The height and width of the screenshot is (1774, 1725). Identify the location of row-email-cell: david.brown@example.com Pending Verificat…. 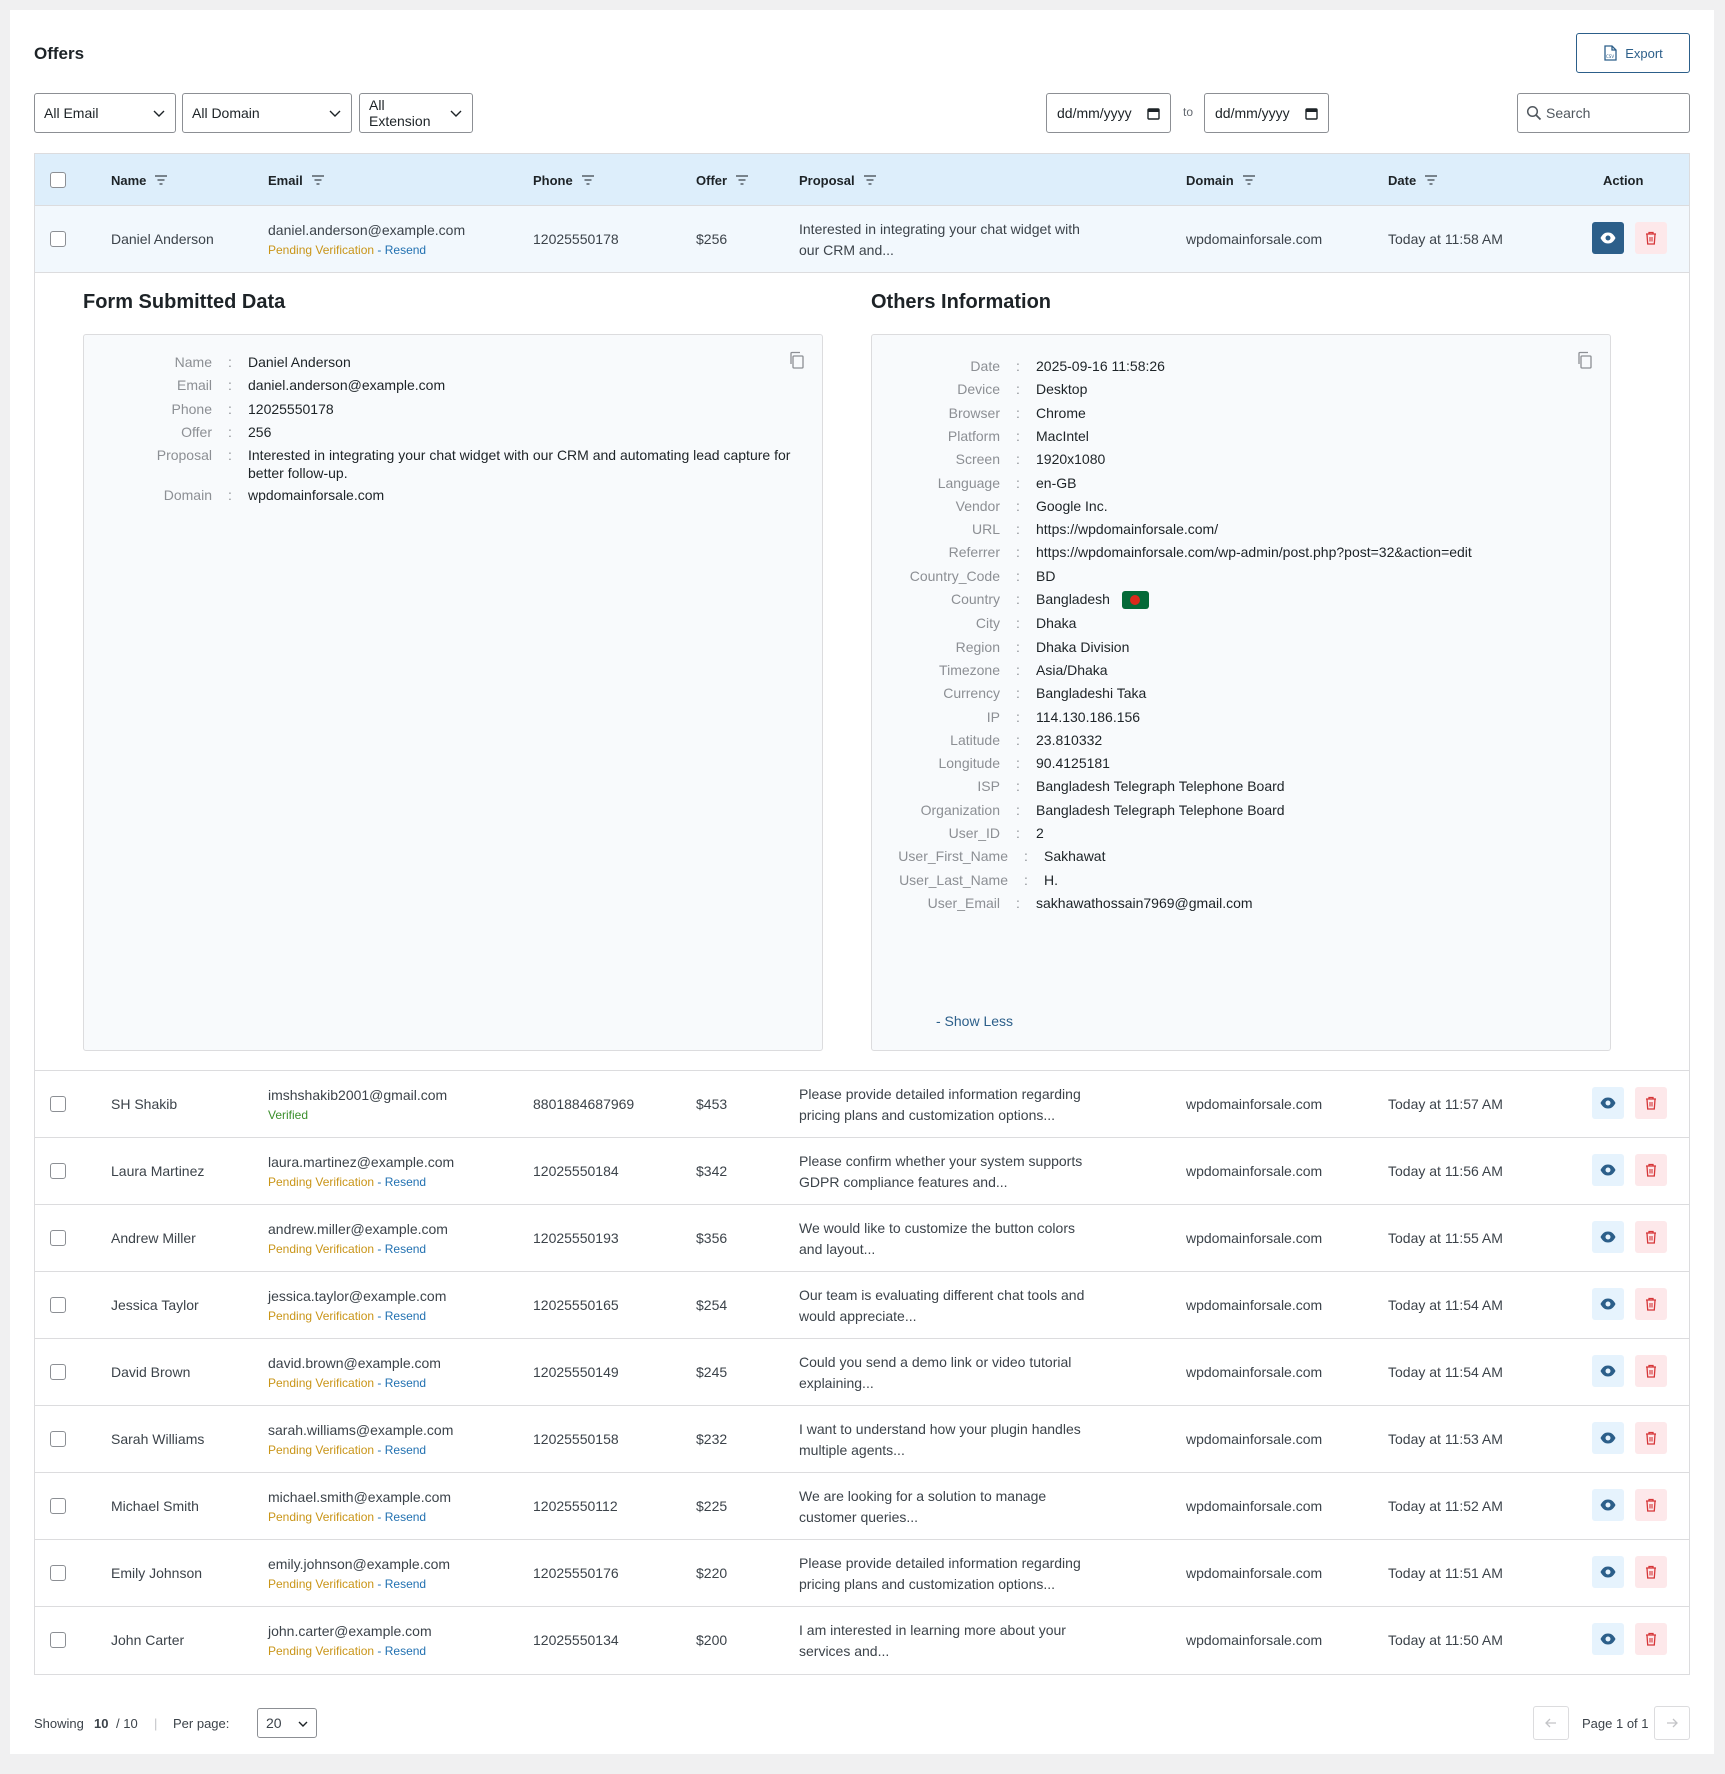
(354, 1373).